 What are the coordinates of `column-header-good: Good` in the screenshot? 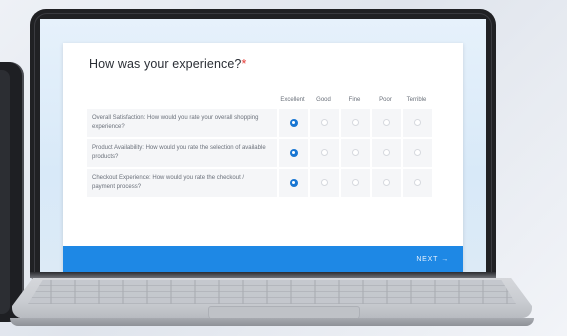 It's located at (323, 100).